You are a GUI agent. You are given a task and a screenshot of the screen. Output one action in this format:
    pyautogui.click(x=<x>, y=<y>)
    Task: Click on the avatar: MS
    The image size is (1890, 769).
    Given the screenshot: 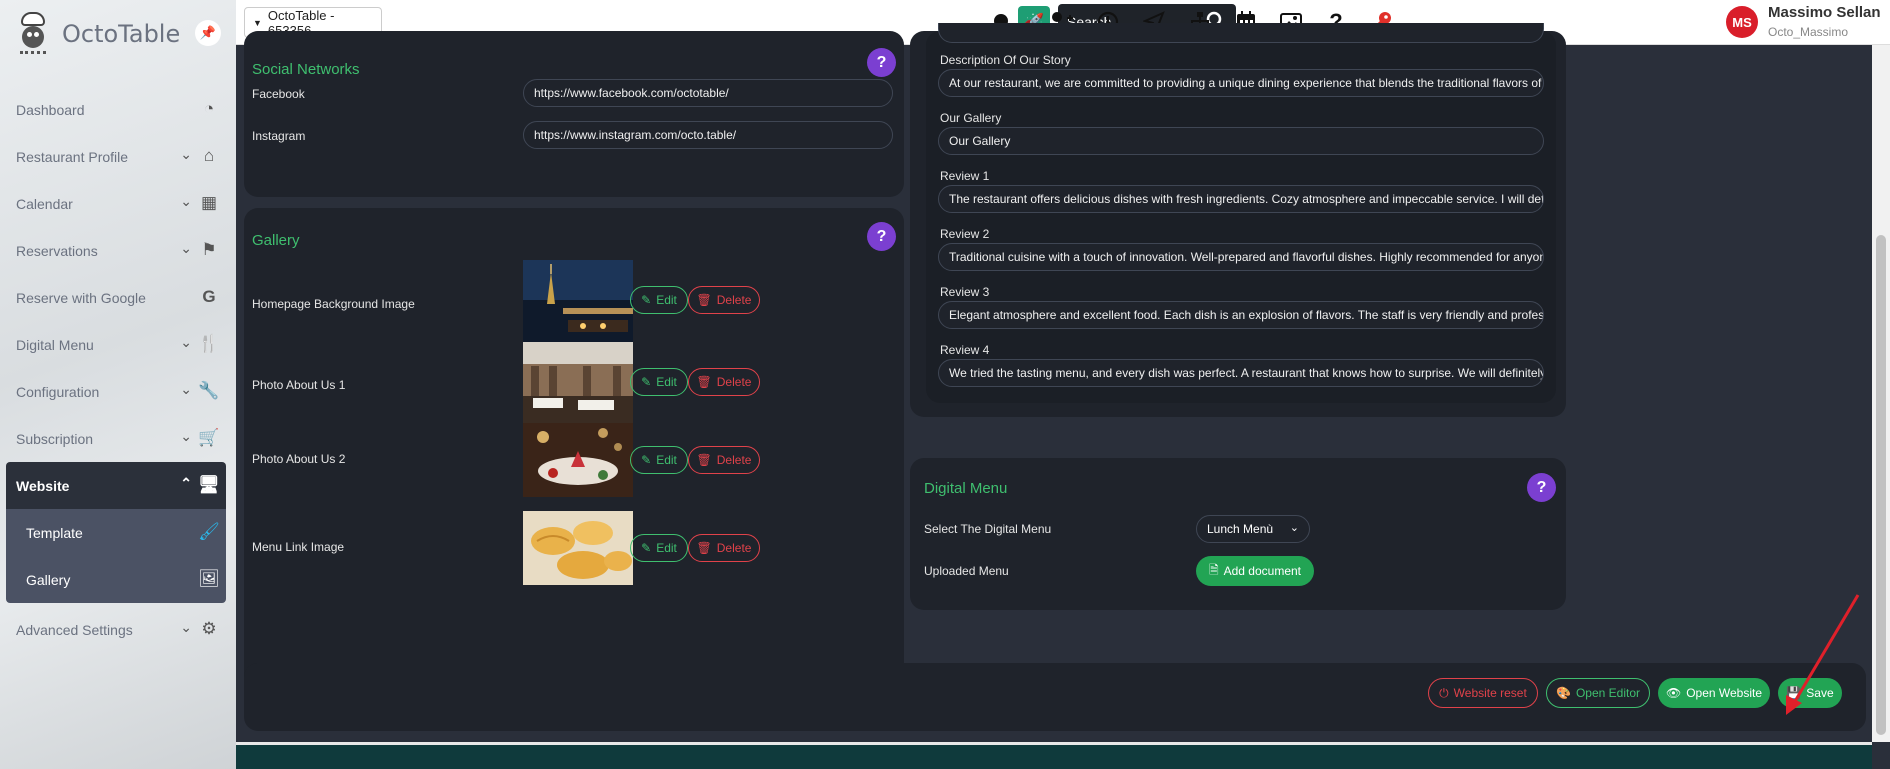 What is the action you would take?
    pyautogui.click(x=1742, y=22)
    